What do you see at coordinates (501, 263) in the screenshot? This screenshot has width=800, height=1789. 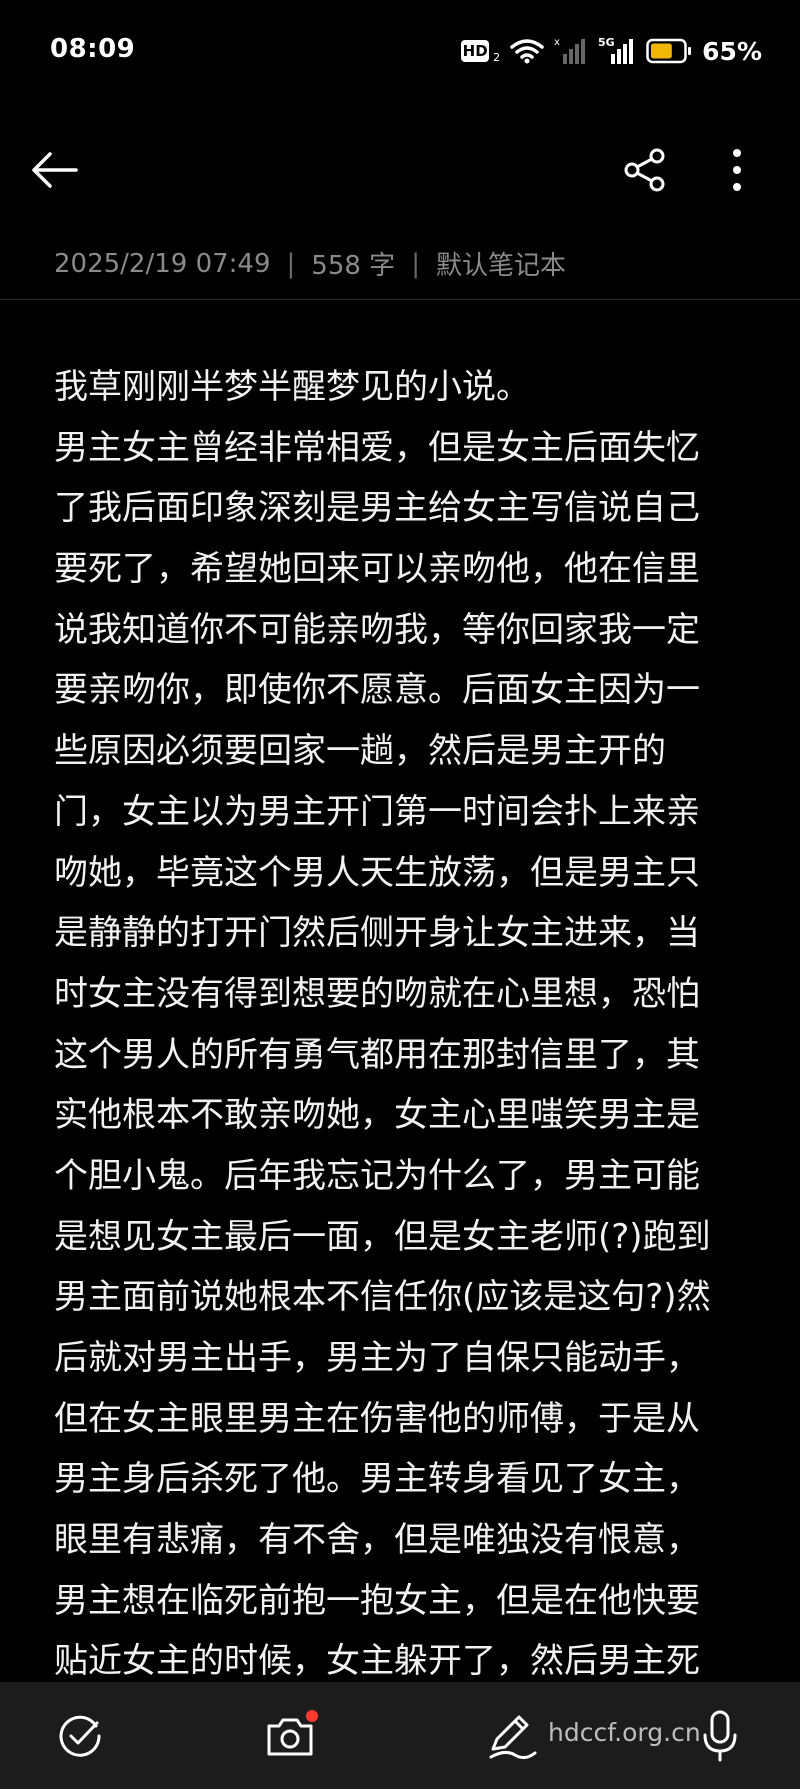 I see `note-notebook: 默认笔记本` at bounding box center [501, 263].